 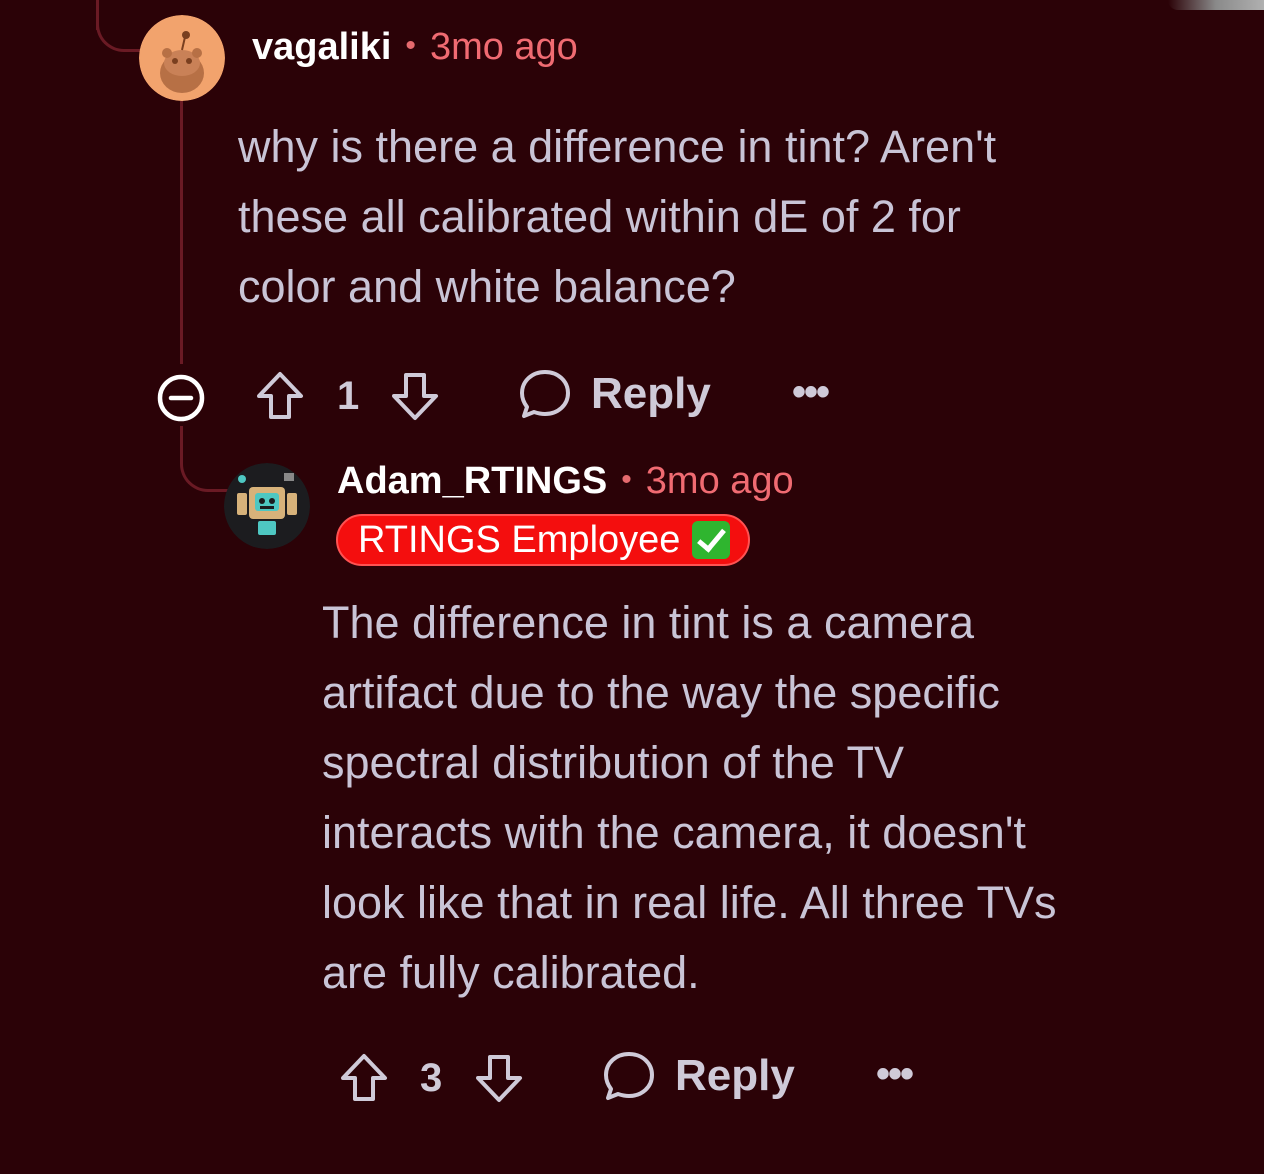 I want to click on thread-line-parent-curve, so click(x=121, y=26).